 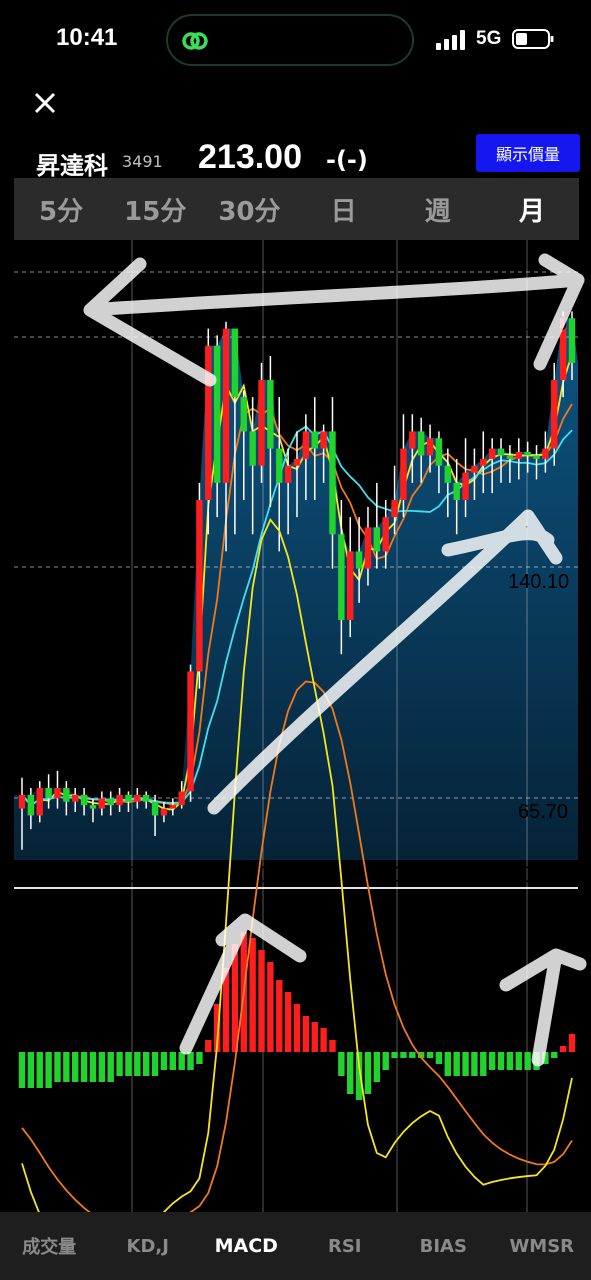 I want to click on tab-day: 日, so click(x=344, y=209).